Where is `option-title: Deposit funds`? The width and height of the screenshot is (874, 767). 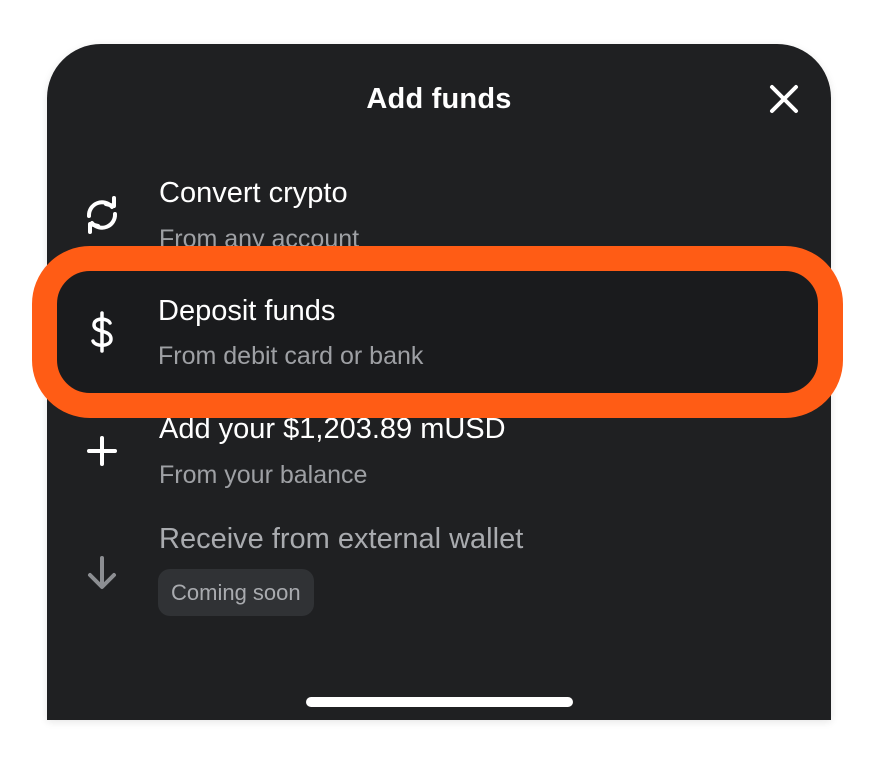 option-title: Deposit funds is located at coordinates (247, 311).